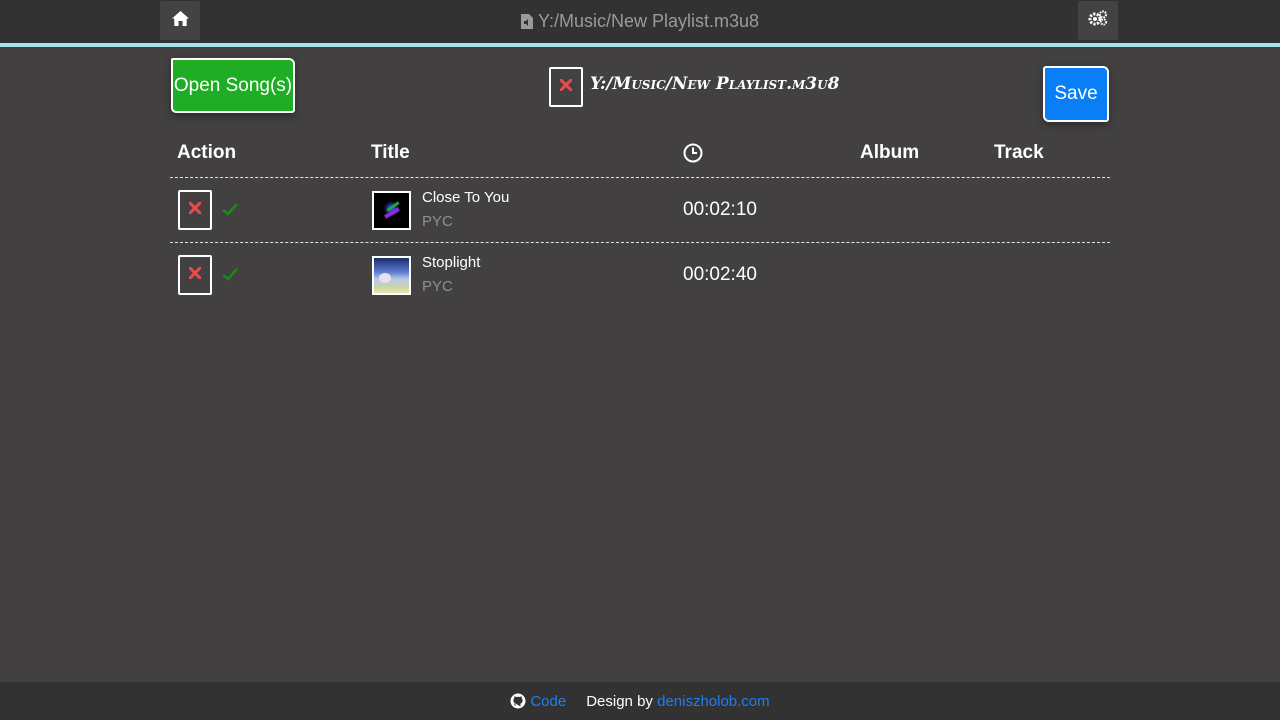 Image resolution: width=1280 pixels, height=720 pixels. Describe the element at coordinates (720, 209) in the screenshot. I see `song-duration: 00:02:10` at that location.